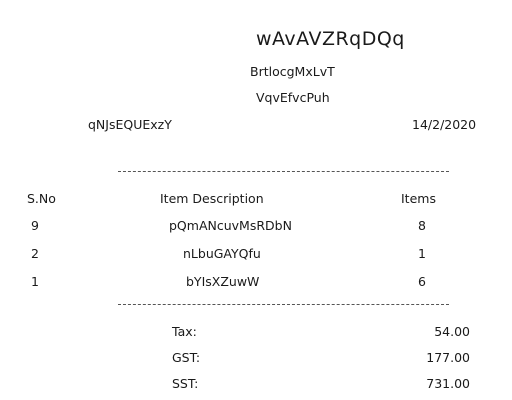 The image size is (512, 400). I want to click on row-3-sno: 1, so click(35, 281).